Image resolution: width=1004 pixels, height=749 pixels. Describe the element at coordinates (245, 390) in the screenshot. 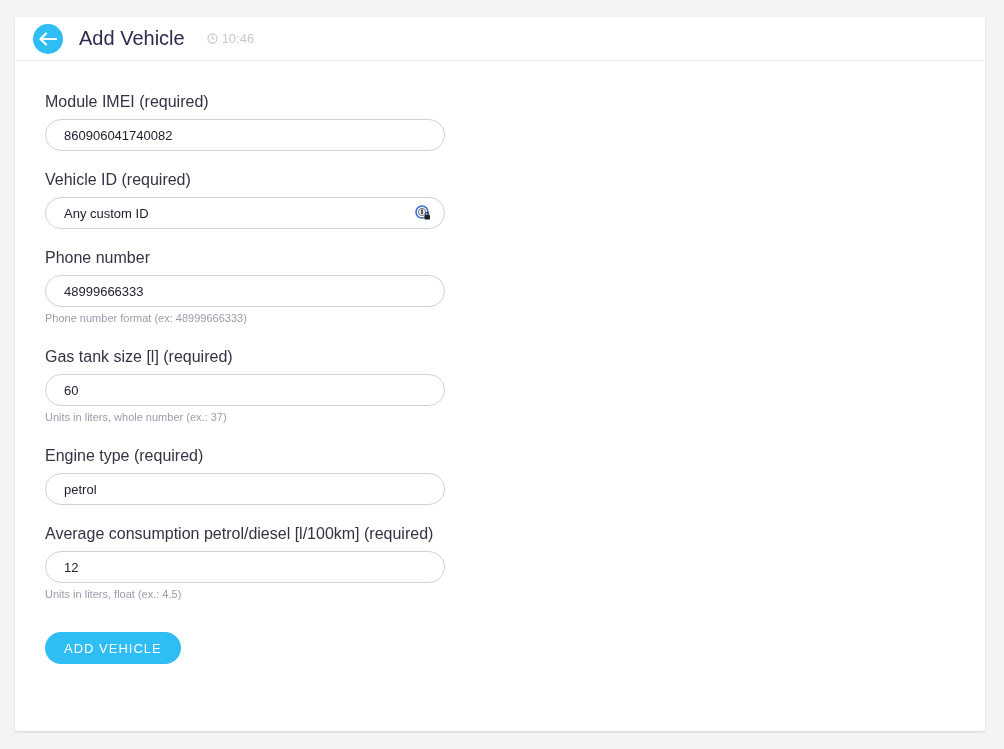

I see `input-field: 60` at that location.